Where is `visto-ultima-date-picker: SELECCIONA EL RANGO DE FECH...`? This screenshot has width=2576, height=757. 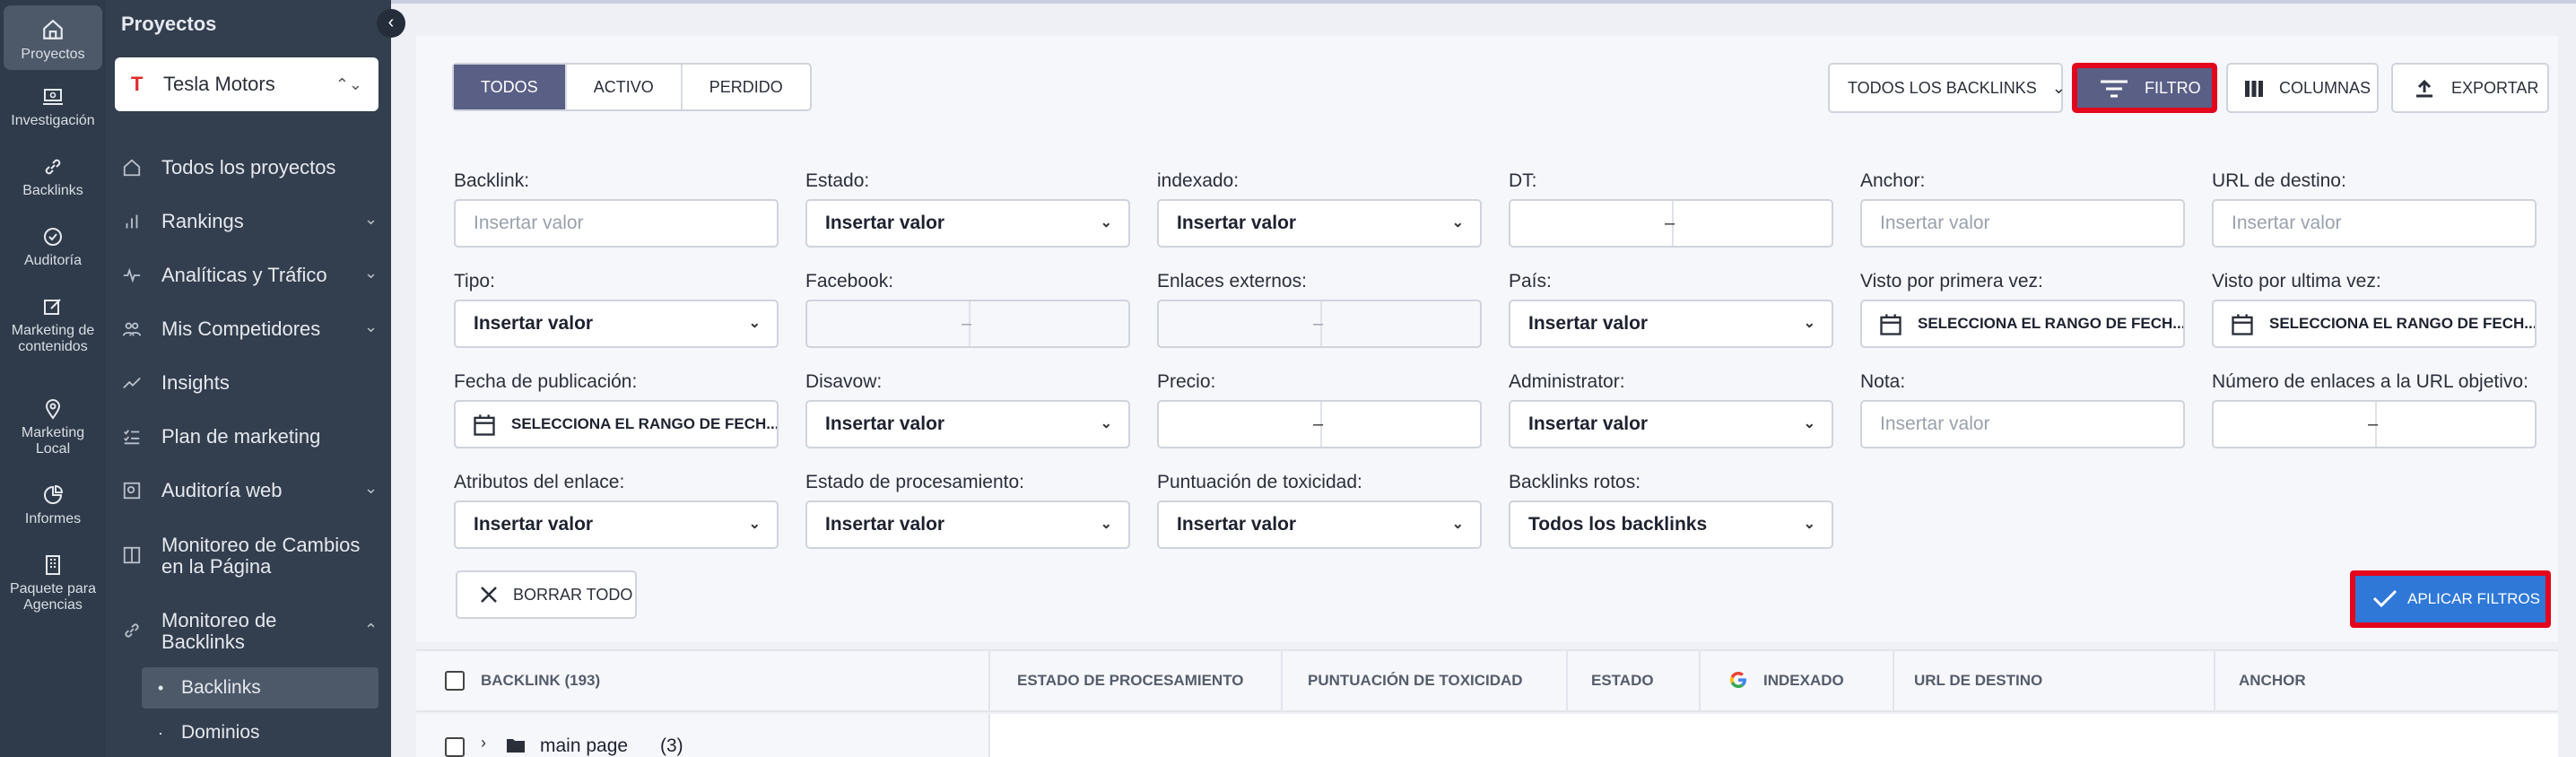 visto-ultima-date-picker: SELECCIONA EL RANGO DE FECH... is located at coordinates (2374, 324).